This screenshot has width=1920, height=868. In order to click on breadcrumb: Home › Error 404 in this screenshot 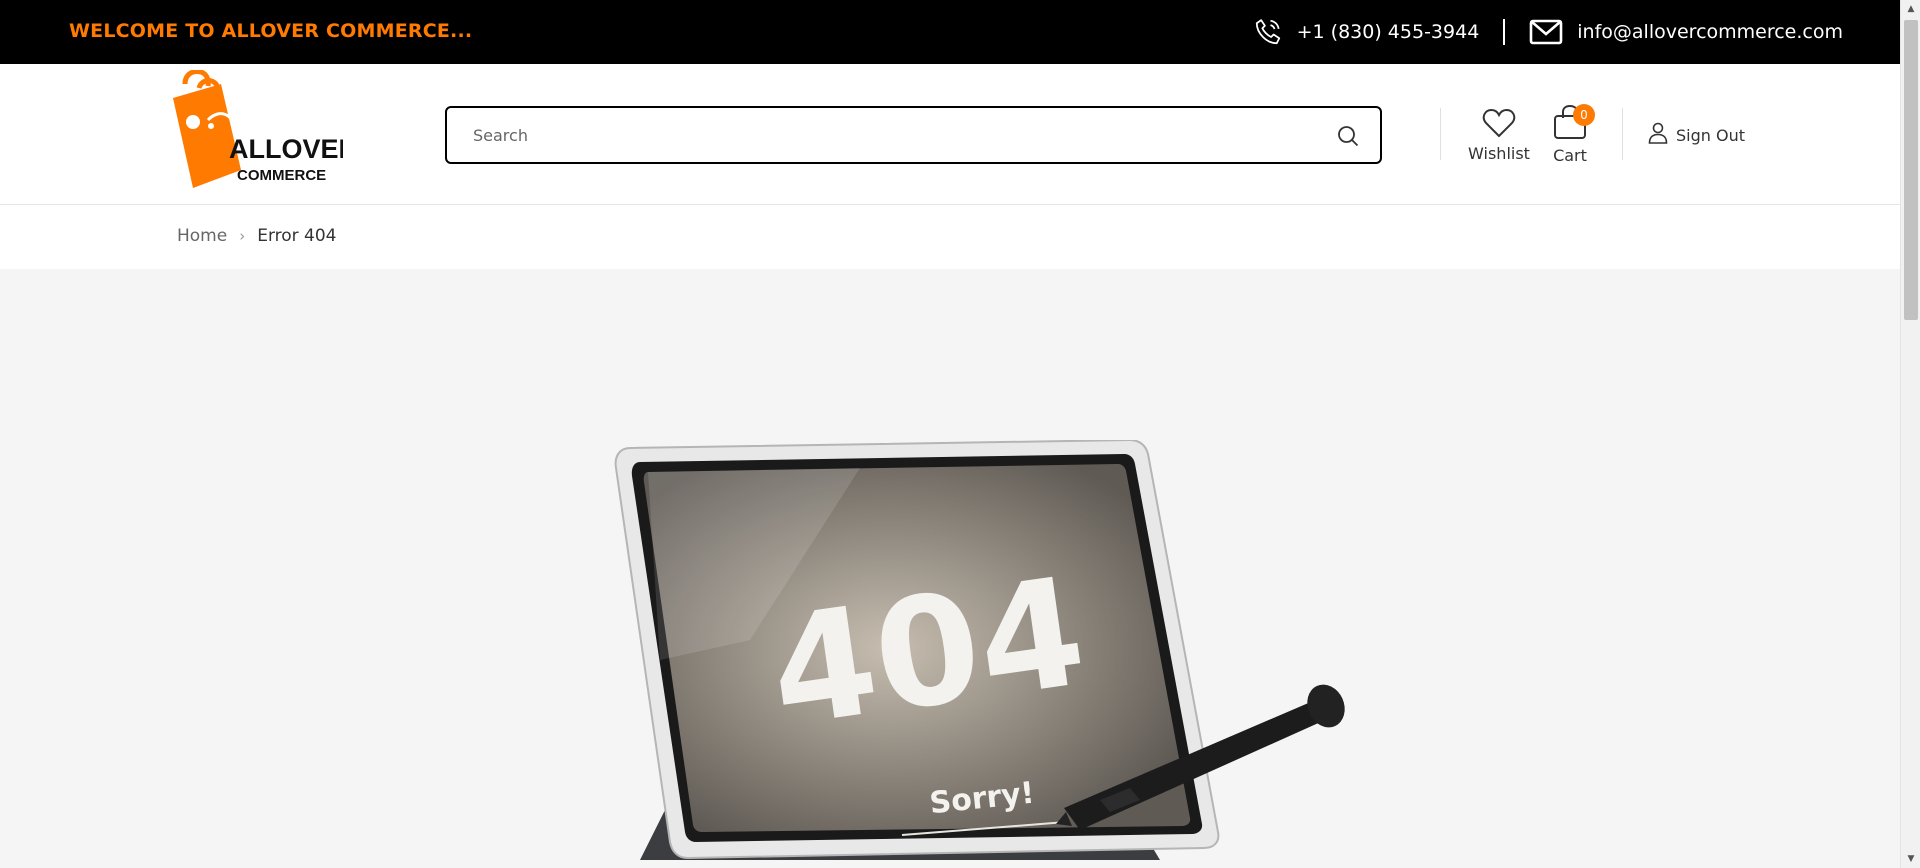, I will do `click(257, 236)`.